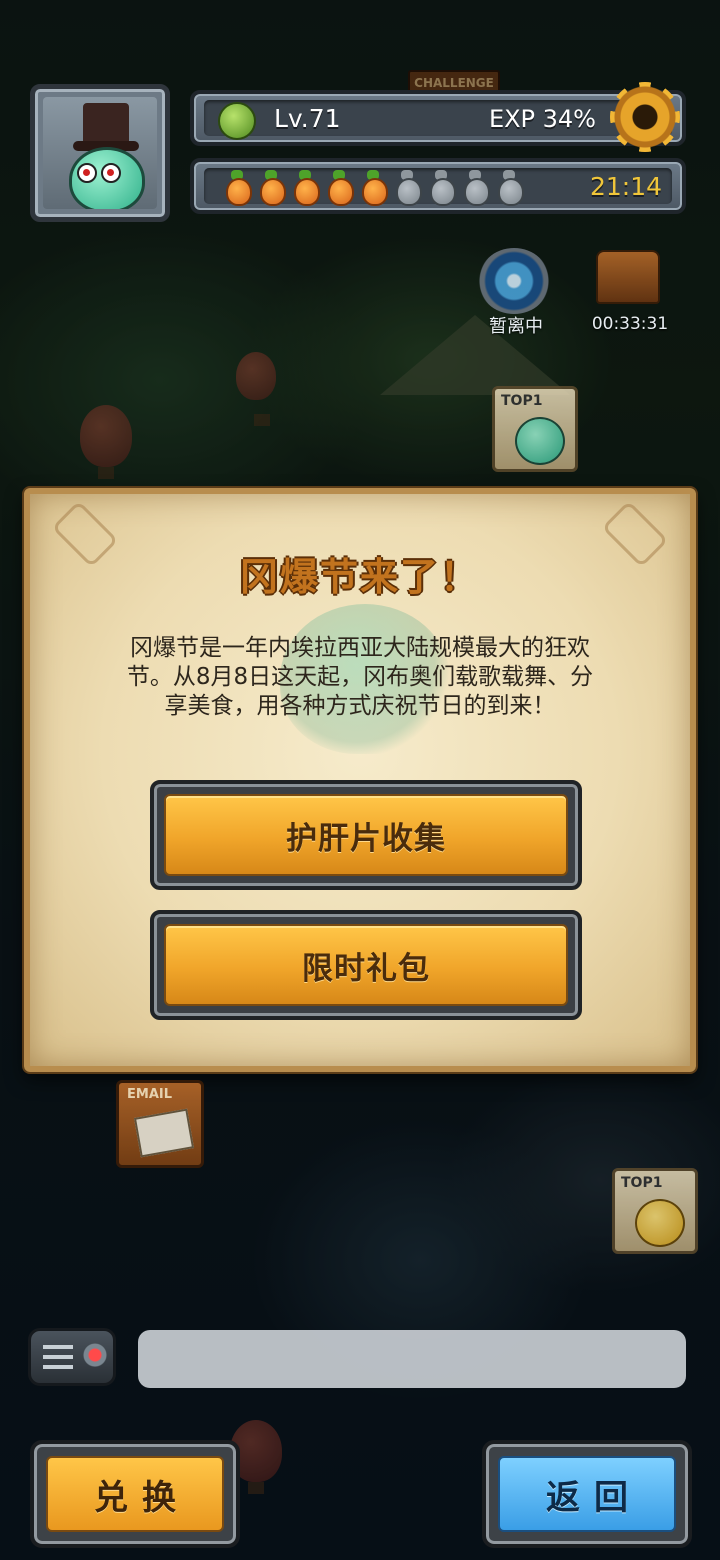 This screenshot has width=720, height=1560. I want to click on description-line: 享美食，用各种方式庆祝节日的到来！, so click(360, 706).